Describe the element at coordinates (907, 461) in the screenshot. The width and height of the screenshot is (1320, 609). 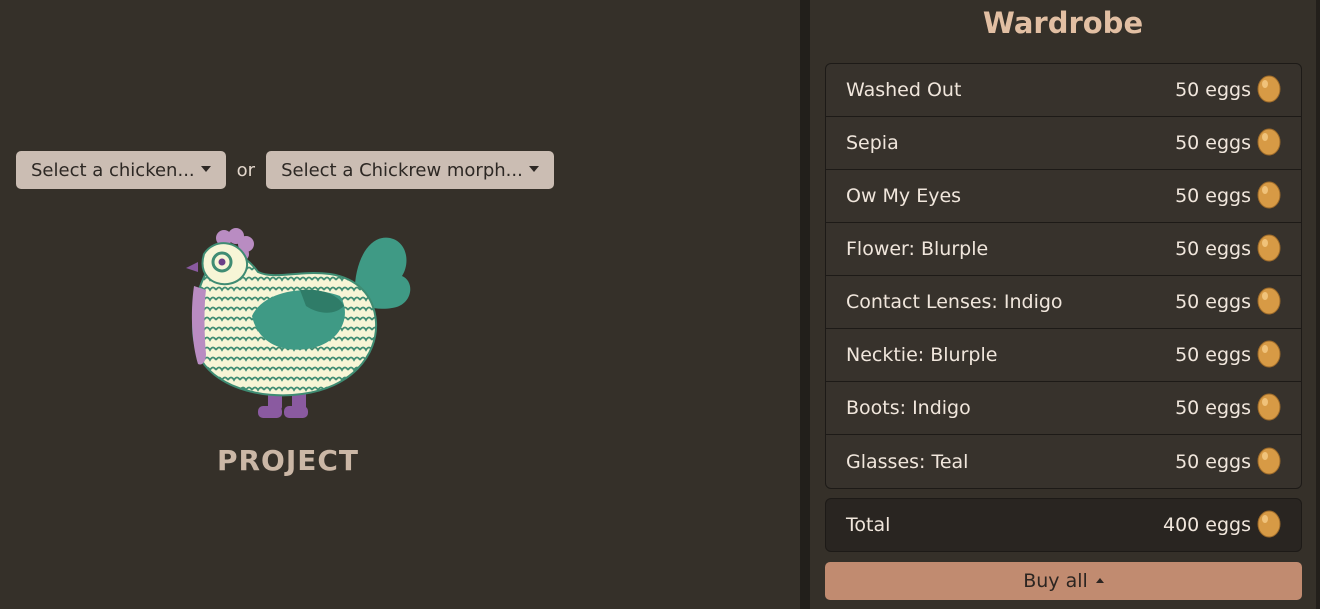
I see `item-name: Glasses: Teal` at that location.